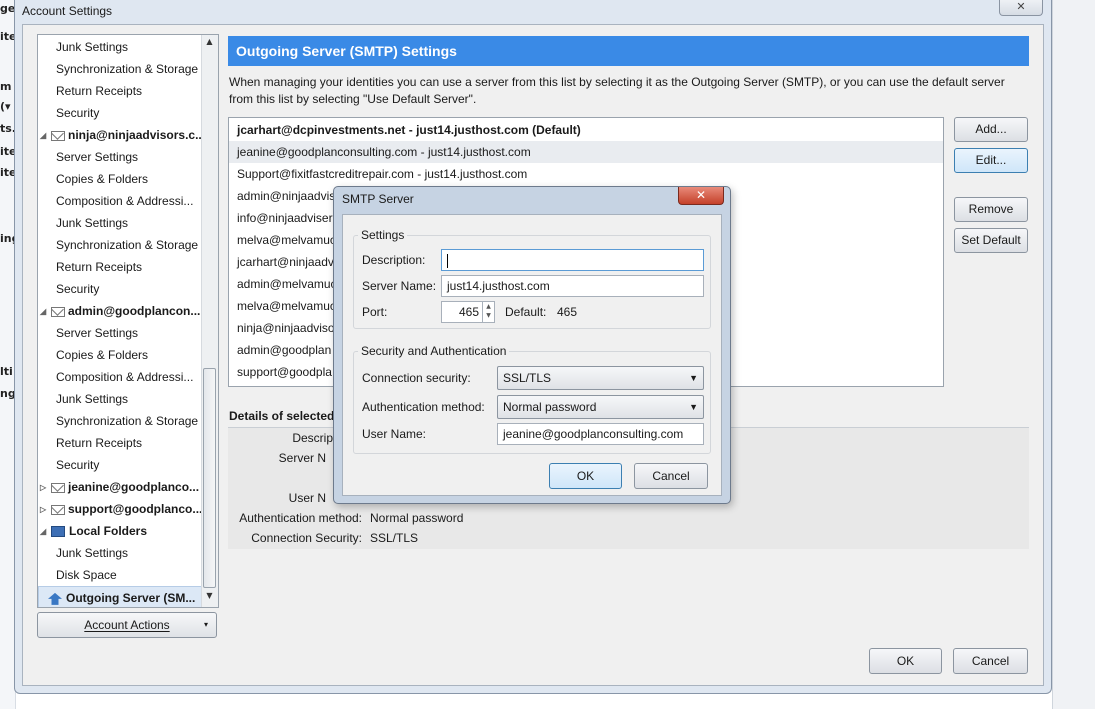 Image resolution: width=1095 pixels, height=709 pixels. Describe the element at coordinates (127, 625) in the screenshot. I see `account-actions-button: Account Actions ▾` at that location.